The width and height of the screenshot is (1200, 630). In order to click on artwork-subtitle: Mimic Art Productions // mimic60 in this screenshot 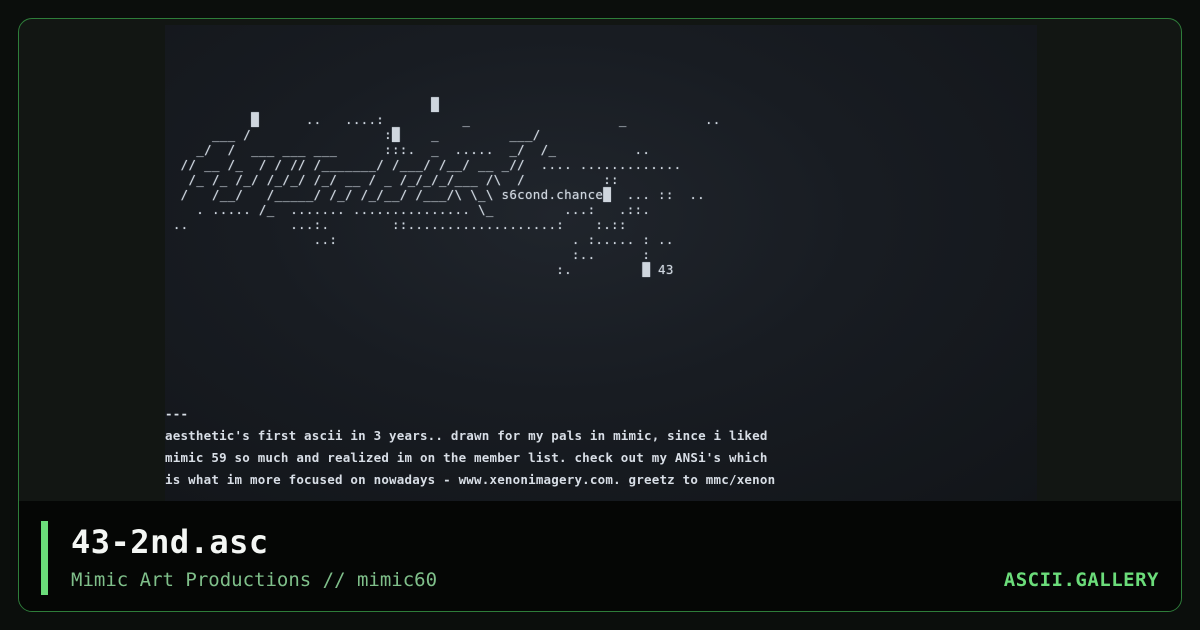, I will do `click(254, 580)`.